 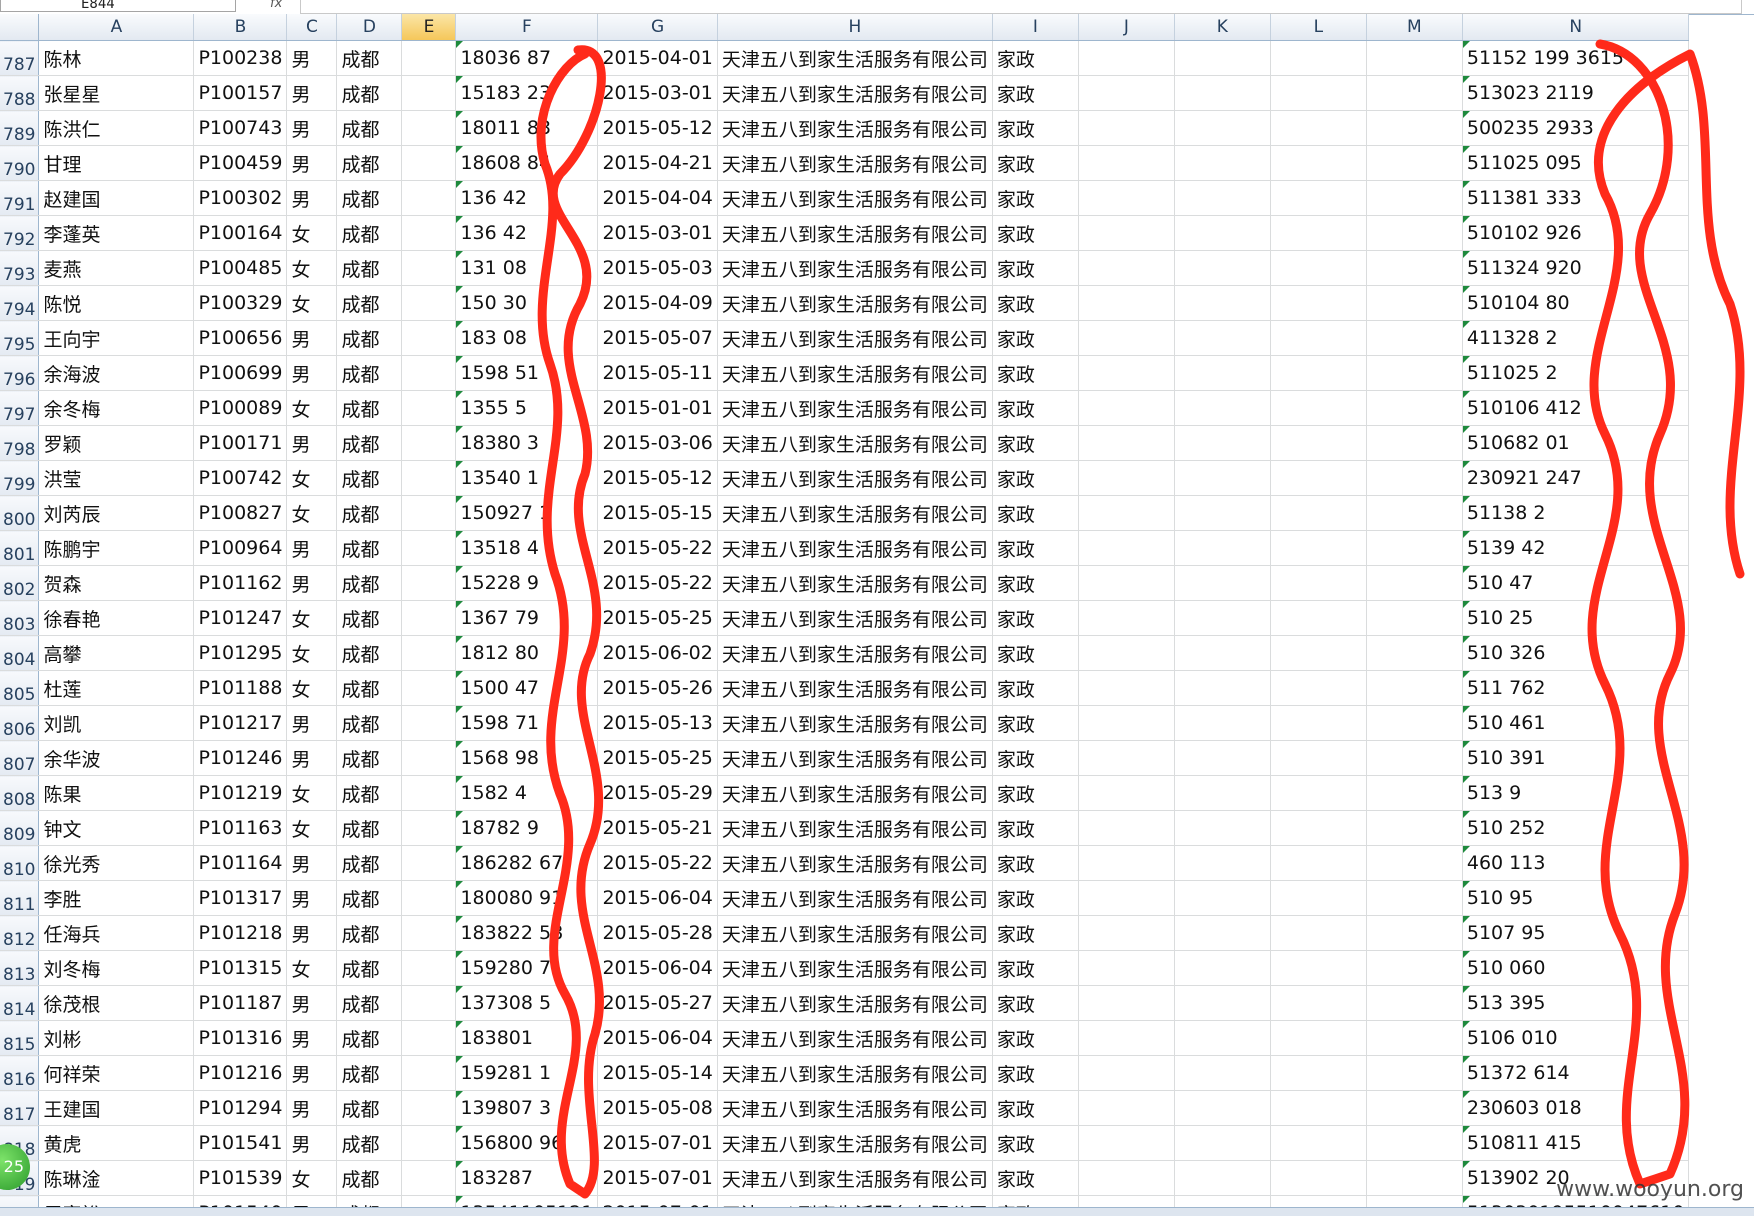 What do you see at coordinates (116, 548) in the screenshot?
I see `cell-name: 陈鹏宇` at bounding box center [116, 548].